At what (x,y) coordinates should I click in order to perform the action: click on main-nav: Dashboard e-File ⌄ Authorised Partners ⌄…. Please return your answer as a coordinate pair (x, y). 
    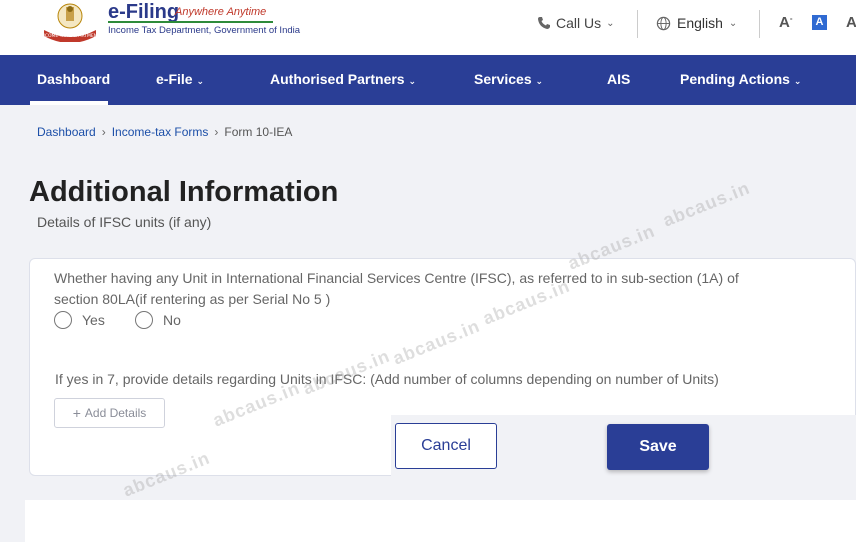
    Looking at the image, I should click on (428, 80).